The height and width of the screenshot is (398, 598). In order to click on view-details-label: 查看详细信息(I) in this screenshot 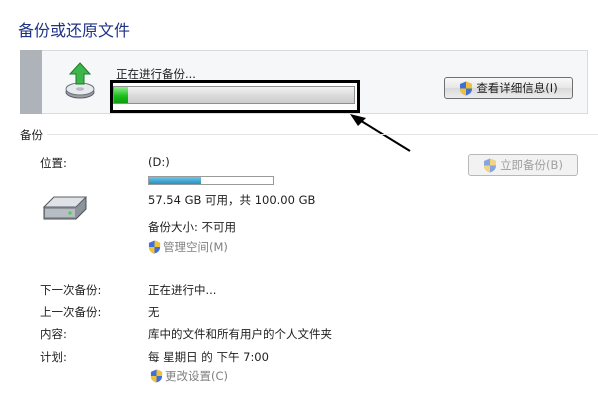, I will do `click(517, 88)`.